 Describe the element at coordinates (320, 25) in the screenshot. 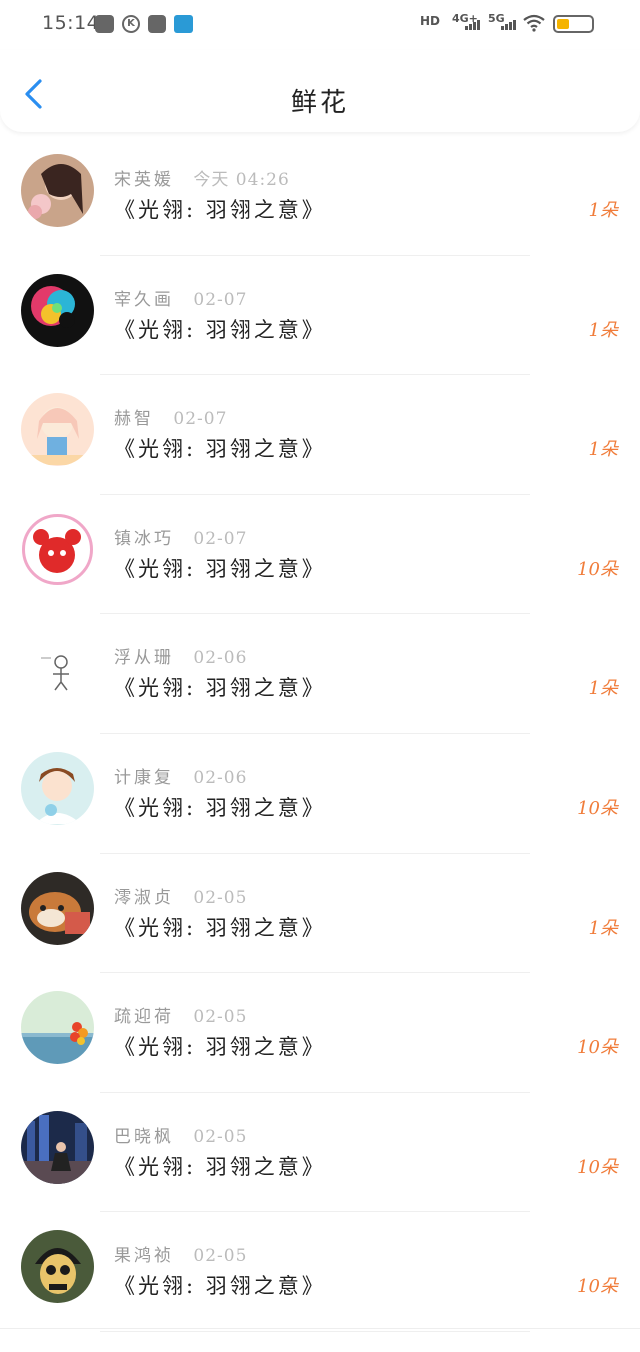

I see `status-bar: 15:14 K HD 4G+ 5G` at that location.